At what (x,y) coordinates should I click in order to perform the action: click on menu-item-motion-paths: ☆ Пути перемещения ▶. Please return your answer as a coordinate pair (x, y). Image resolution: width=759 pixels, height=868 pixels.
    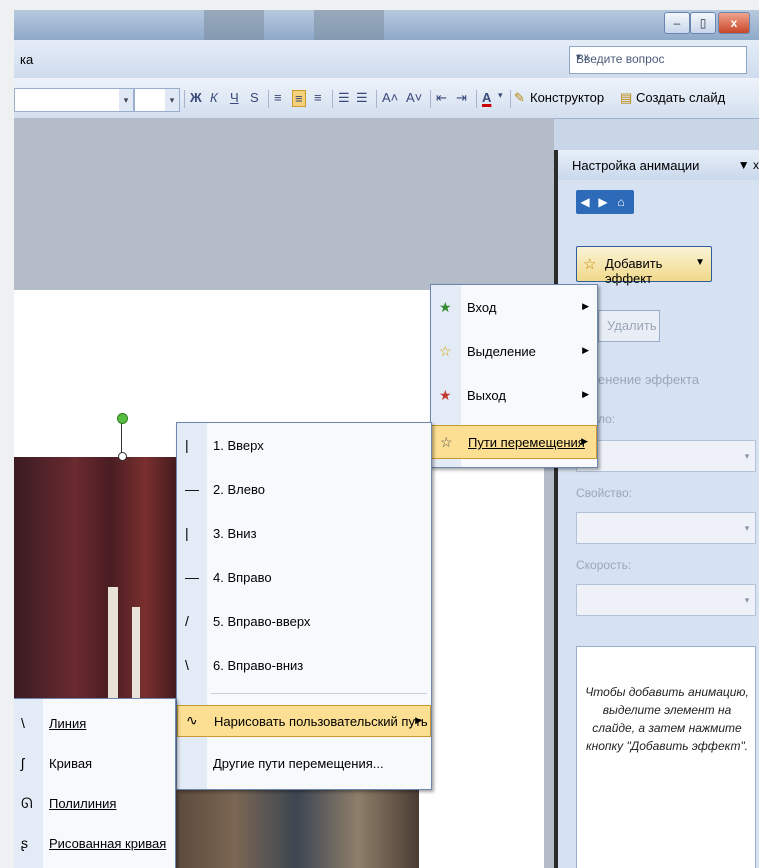
    Looking at the image, I should click on (514, 442).